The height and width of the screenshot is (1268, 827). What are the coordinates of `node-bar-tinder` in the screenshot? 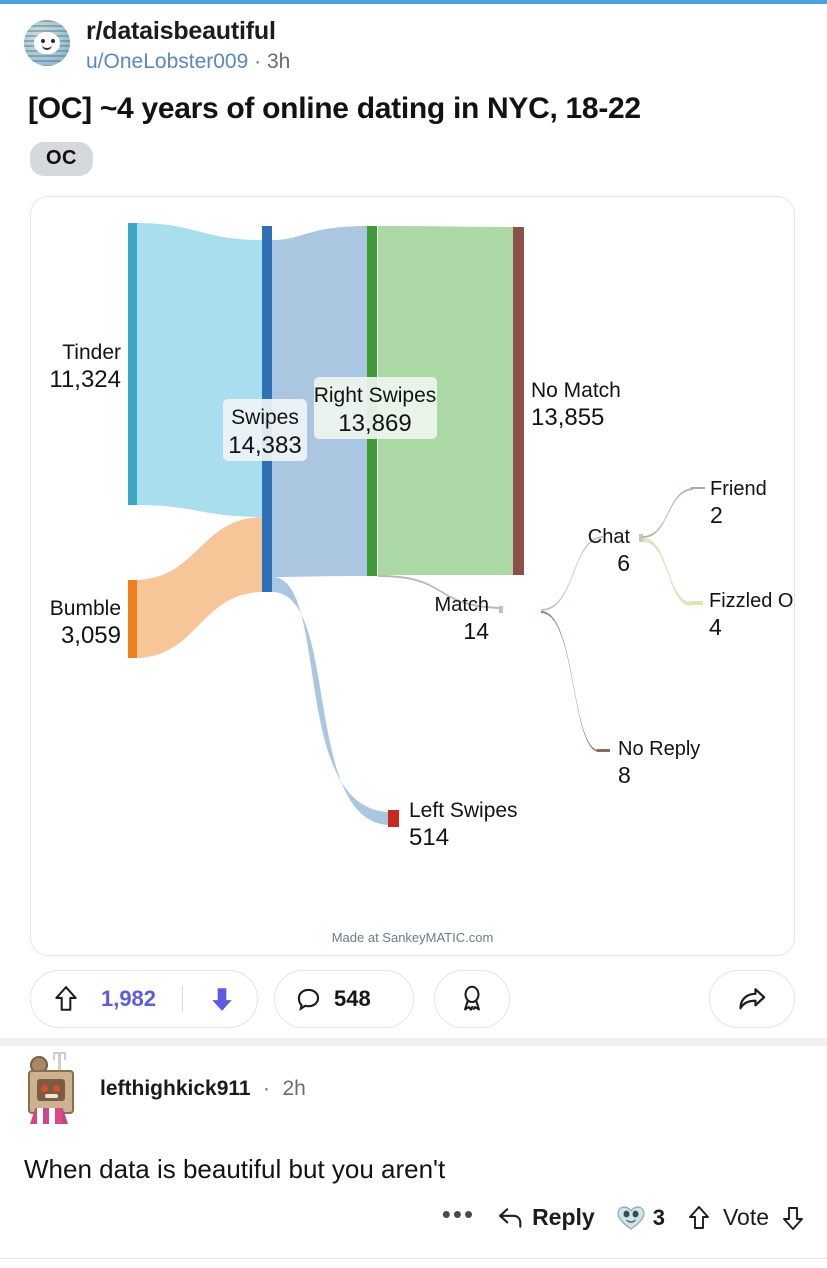 It's located at (132, 364).